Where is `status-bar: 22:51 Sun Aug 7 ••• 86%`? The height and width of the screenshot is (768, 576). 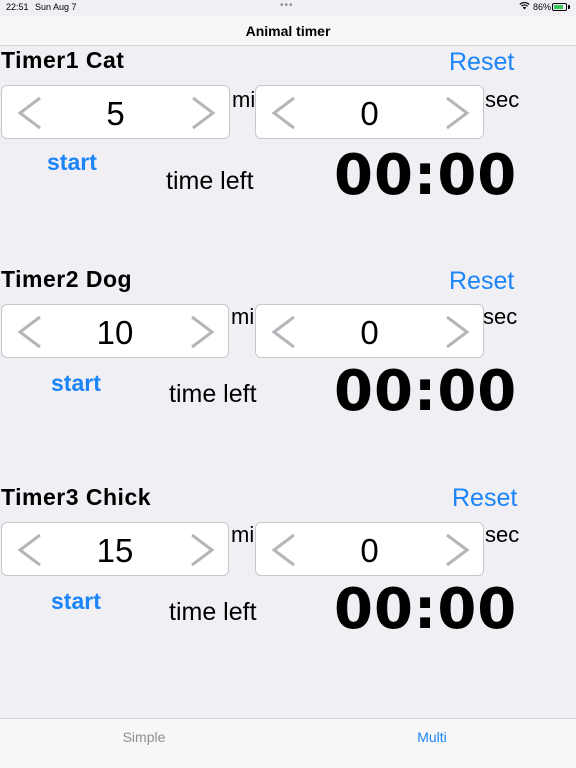
status-bar: 22:51 Sun Aug 7 ••• 86% is located at coordinates (288, 8).